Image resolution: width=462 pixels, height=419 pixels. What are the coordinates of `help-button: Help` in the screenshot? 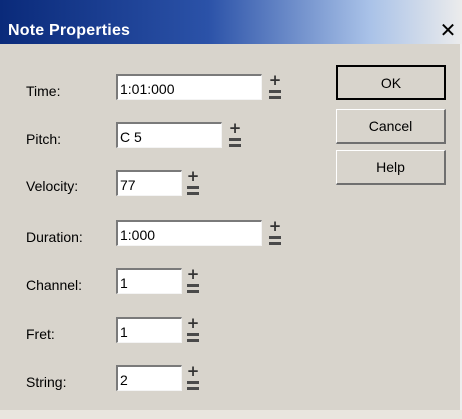 It's located at (391, 167).